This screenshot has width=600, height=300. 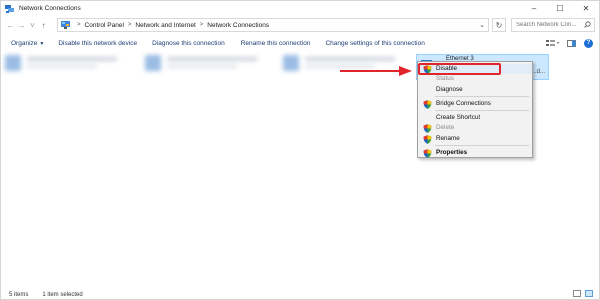 I want to click on status-view-toggles, so click(x=583, y=293).